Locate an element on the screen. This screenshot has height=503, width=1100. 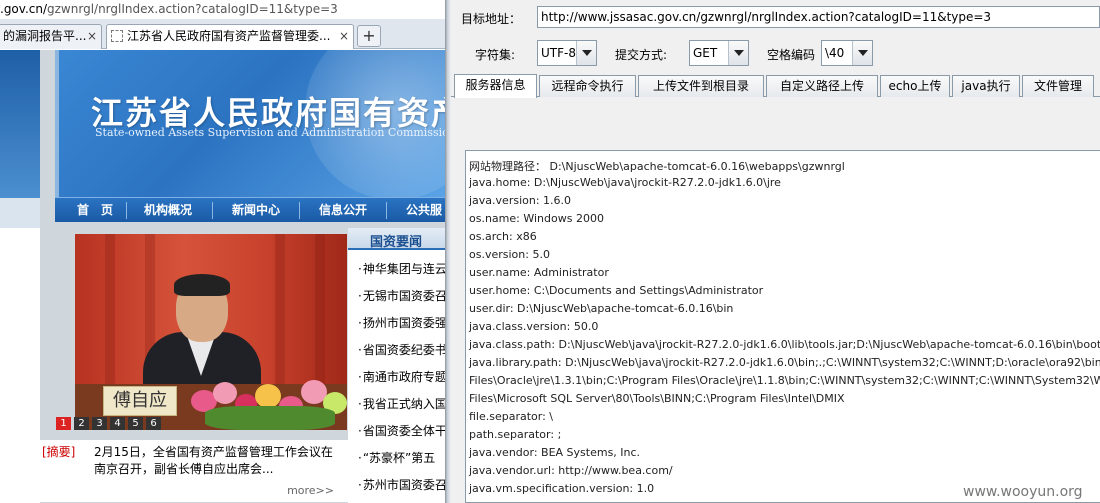
info-line: path.separator: ; is located at coordinates (515, 434).